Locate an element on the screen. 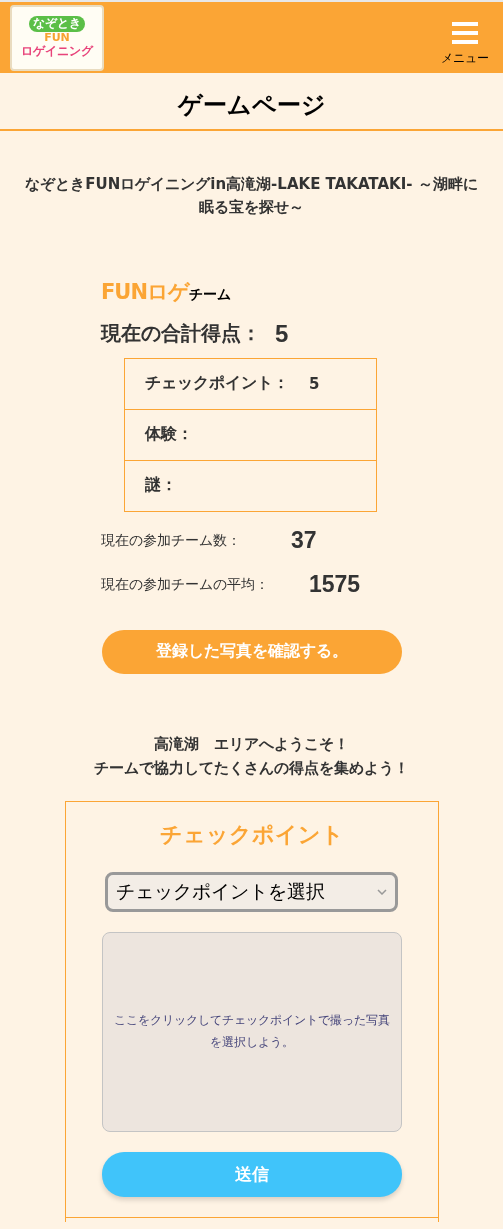  score-label: 謎： is located at coordinates (161, 485).